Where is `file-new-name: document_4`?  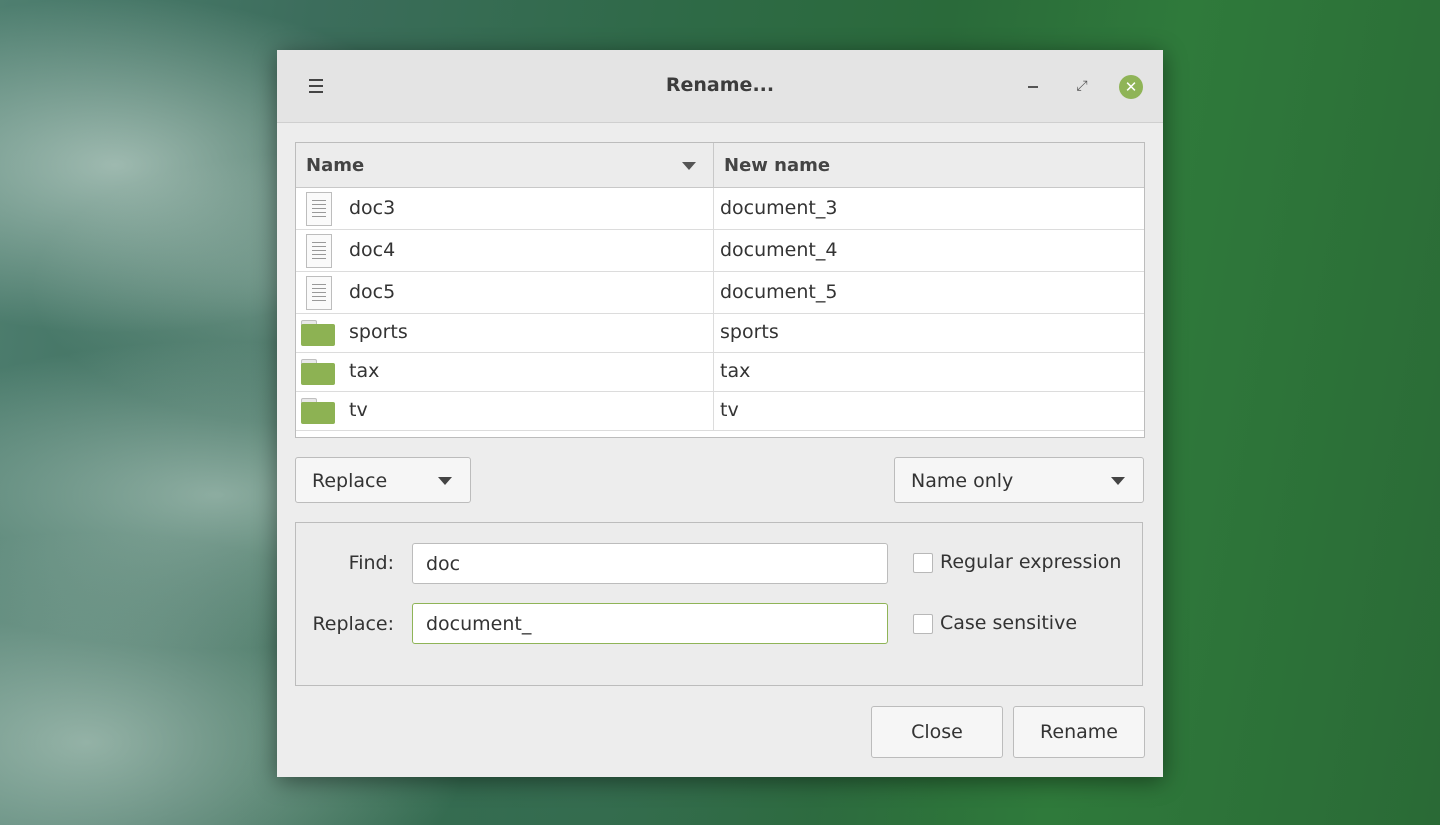 file-new-name: document_4 is located at coordinates (779, 250).